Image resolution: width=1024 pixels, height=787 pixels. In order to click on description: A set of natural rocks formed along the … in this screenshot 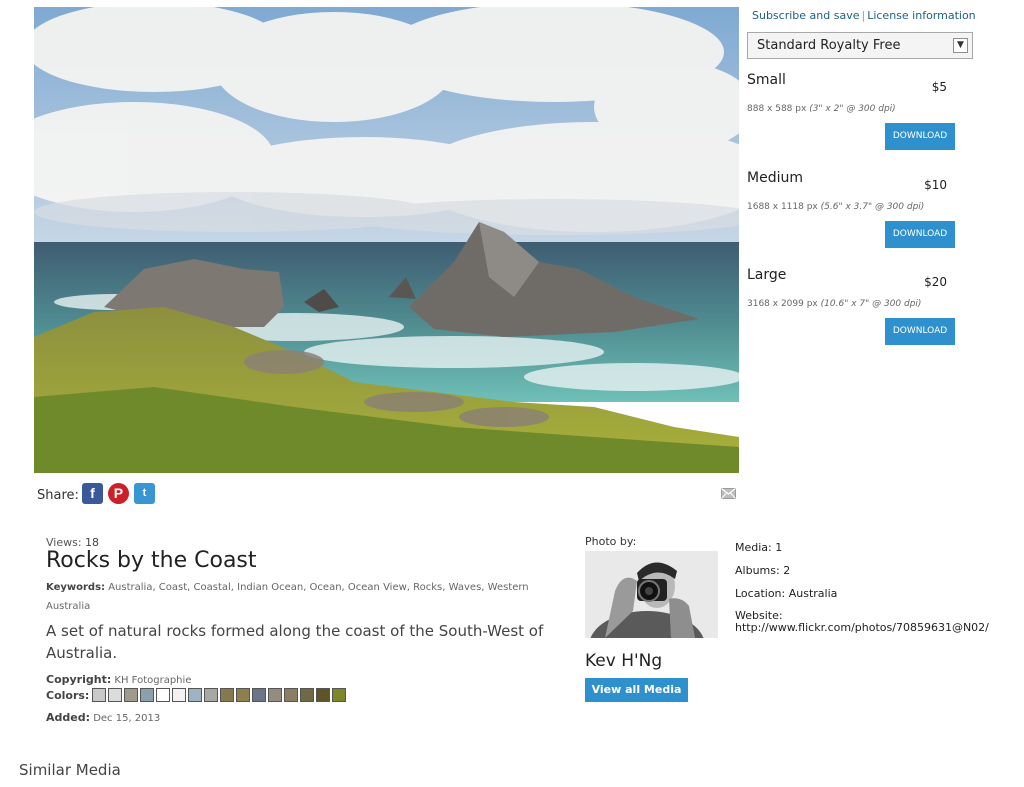, I will do `click(295, 642)`.